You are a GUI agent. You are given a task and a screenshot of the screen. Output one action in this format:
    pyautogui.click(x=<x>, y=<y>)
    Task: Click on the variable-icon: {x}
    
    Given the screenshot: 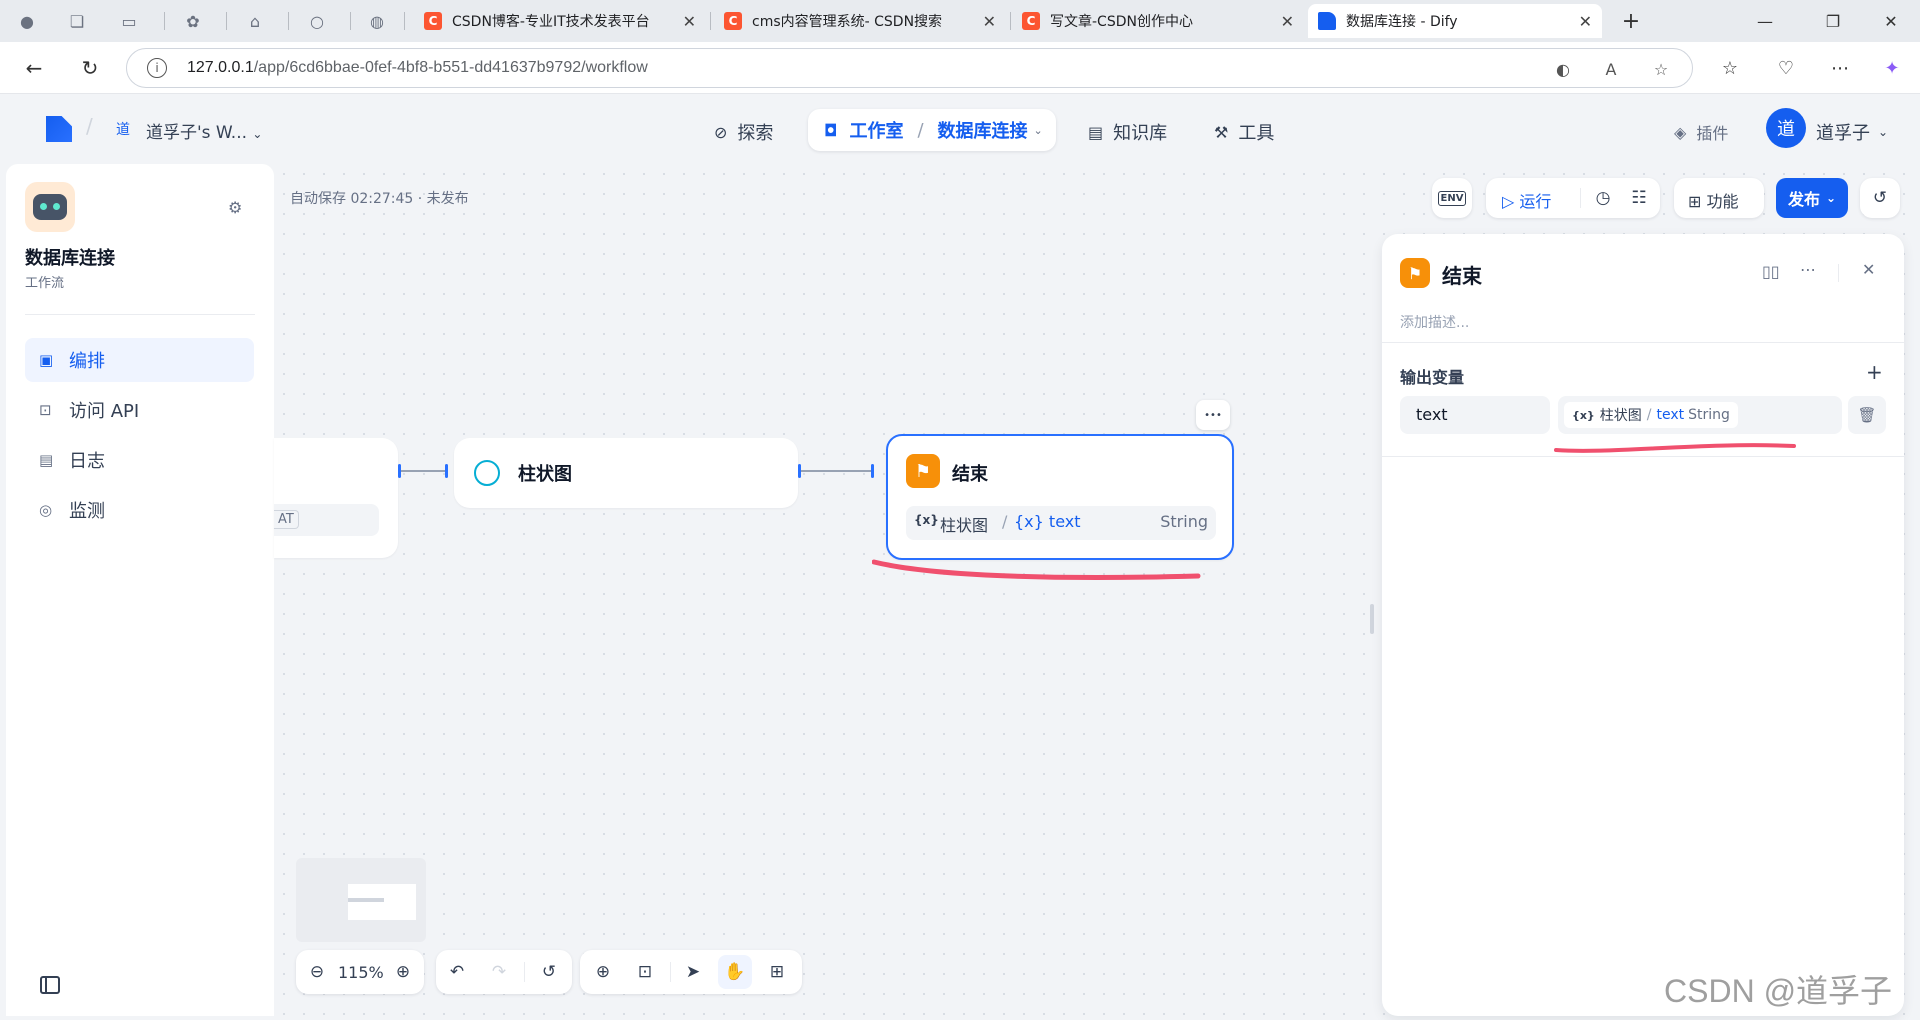 What is the action you would take?
    pyautogui.click(x=1583, y=415)
    